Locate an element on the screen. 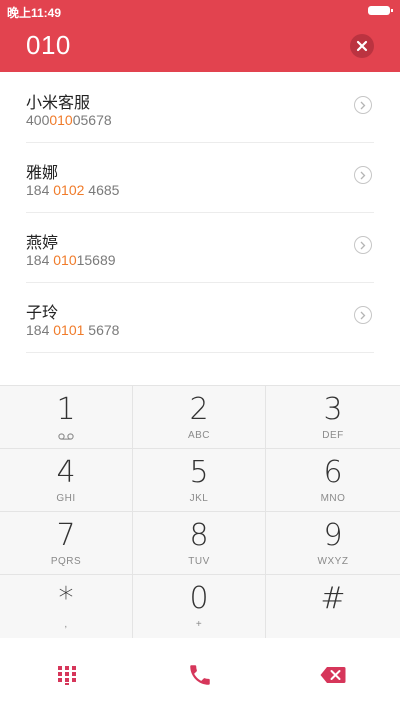 This screenshot has height=711, width=400. key-digit: 7 is located at coordinates (66, 535).